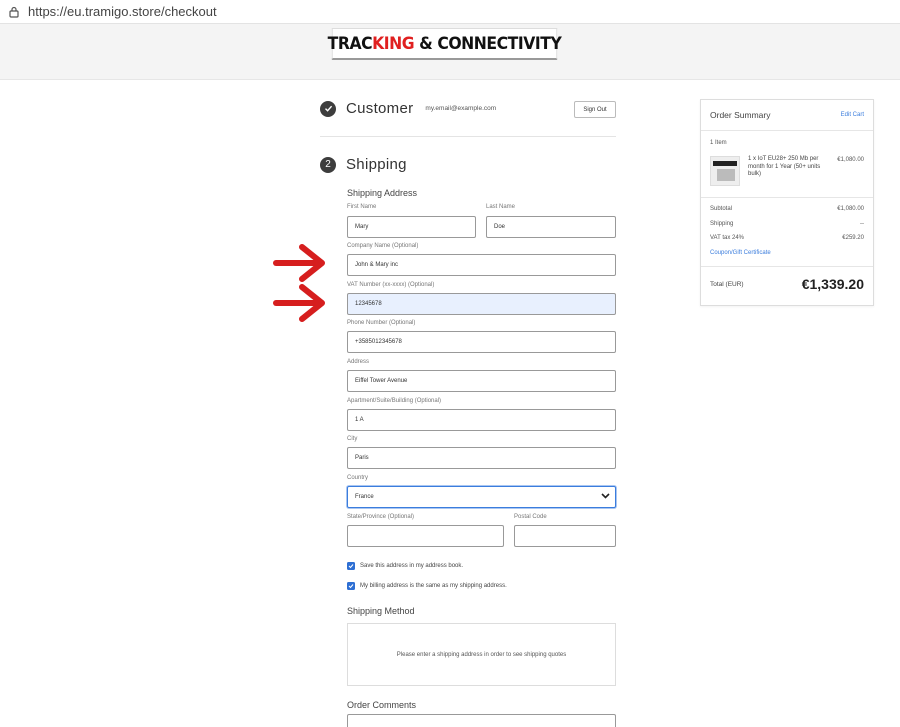 The image size is (900, 727). What do you see at coordinates (718, 143) in the screenshot?
I see `item-count: 1 Item` at bounding box center [718, 143].